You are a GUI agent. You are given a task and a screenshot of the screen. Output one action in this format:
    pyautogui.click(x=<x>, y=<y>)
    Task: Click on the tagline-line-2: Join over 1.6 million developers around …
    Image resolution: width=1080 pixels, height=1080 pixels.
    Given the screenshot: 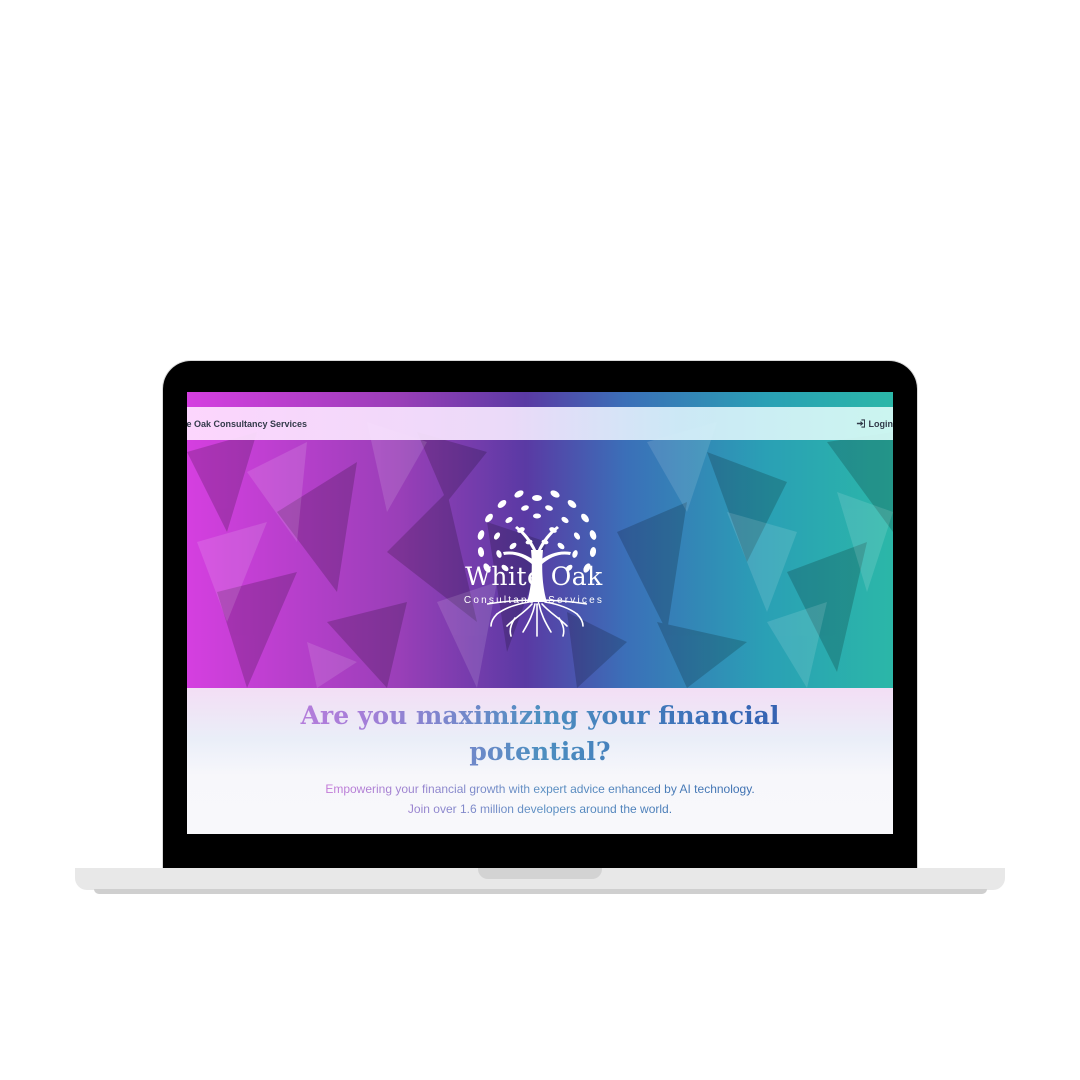 What is the action you would take?
    pyautogui.click(x=540, y=808)
    